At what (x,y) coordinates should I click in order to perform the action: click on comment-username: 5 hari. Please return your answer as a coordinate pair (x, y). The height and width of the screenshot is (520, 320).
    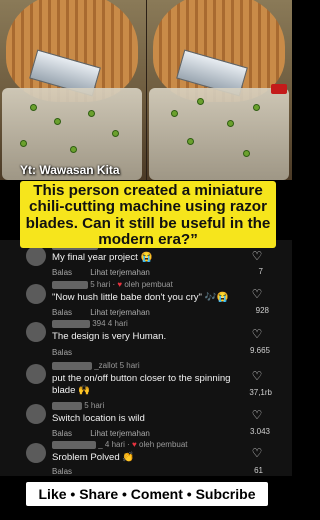
    Looking at the image, I should click on (78, 405).